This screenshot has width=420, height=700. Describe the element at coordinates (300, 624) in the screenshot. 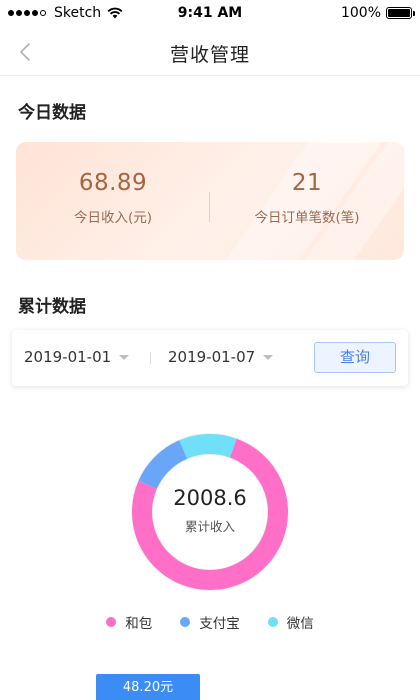

I see `legend-label: 微信` at that location.